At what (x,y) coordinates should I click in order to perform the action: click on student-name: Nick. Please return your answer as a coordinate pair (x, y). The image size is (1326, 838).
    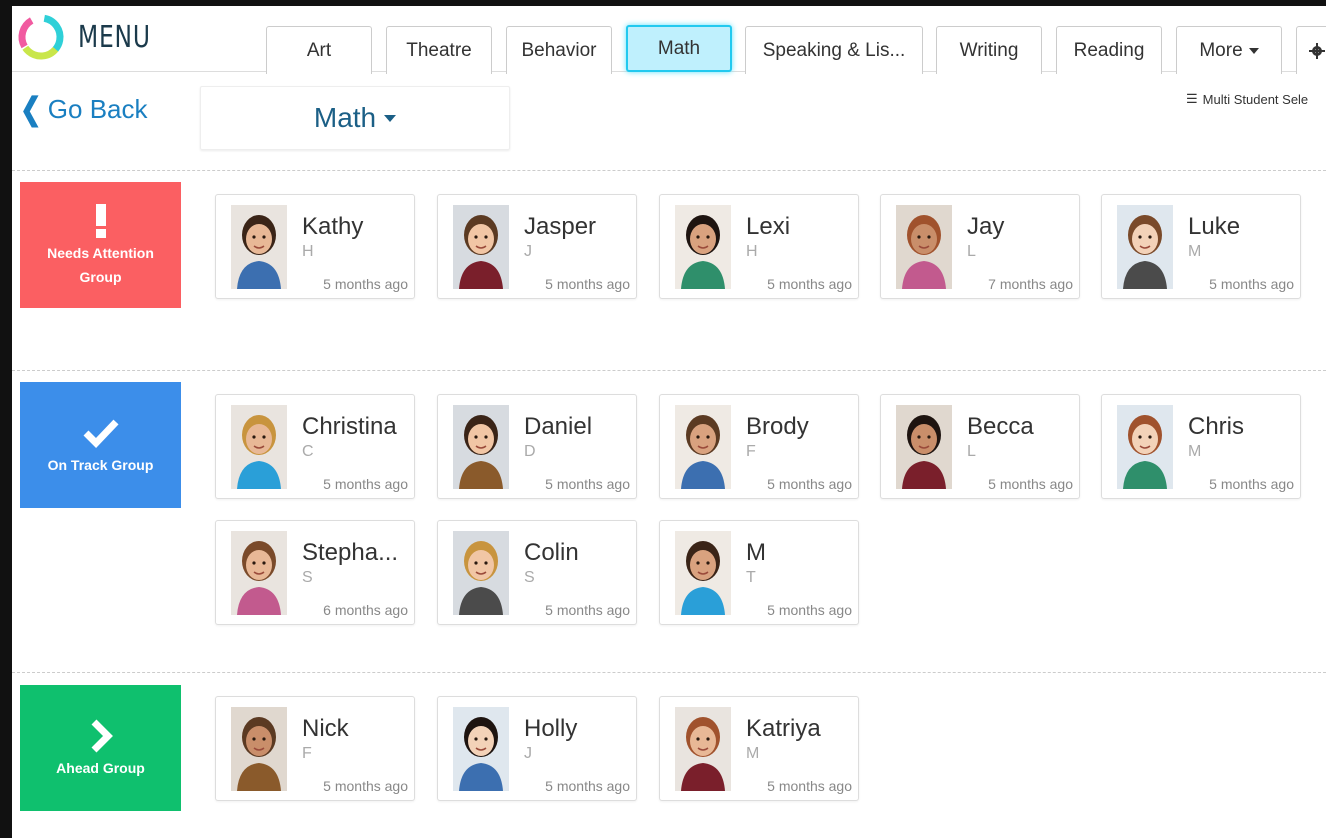
    Looking at the image, I should click on (325, 728).